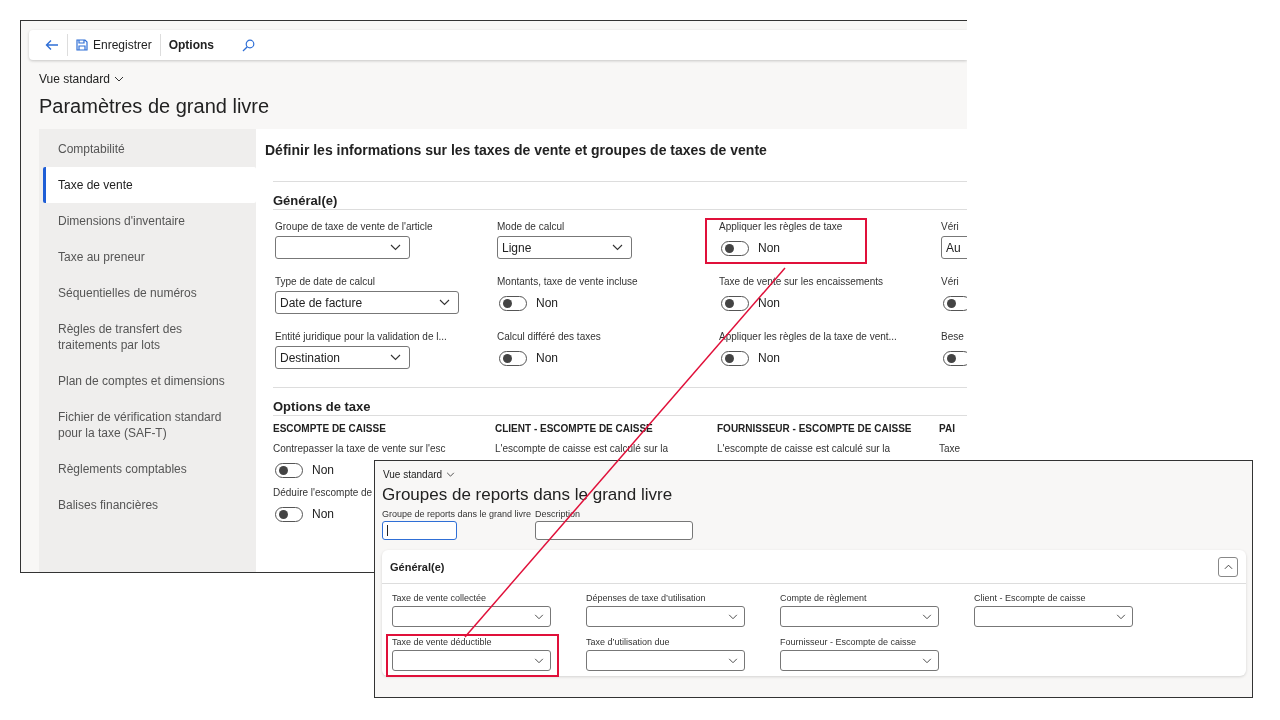 This screenshot has height=720, width=1280. I want to click on save-button: Enregistrer, so click(113, 45).